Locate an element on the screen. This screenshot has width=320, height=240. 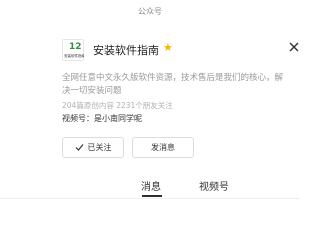
tabs-divider is located at coordinates (150, 198).